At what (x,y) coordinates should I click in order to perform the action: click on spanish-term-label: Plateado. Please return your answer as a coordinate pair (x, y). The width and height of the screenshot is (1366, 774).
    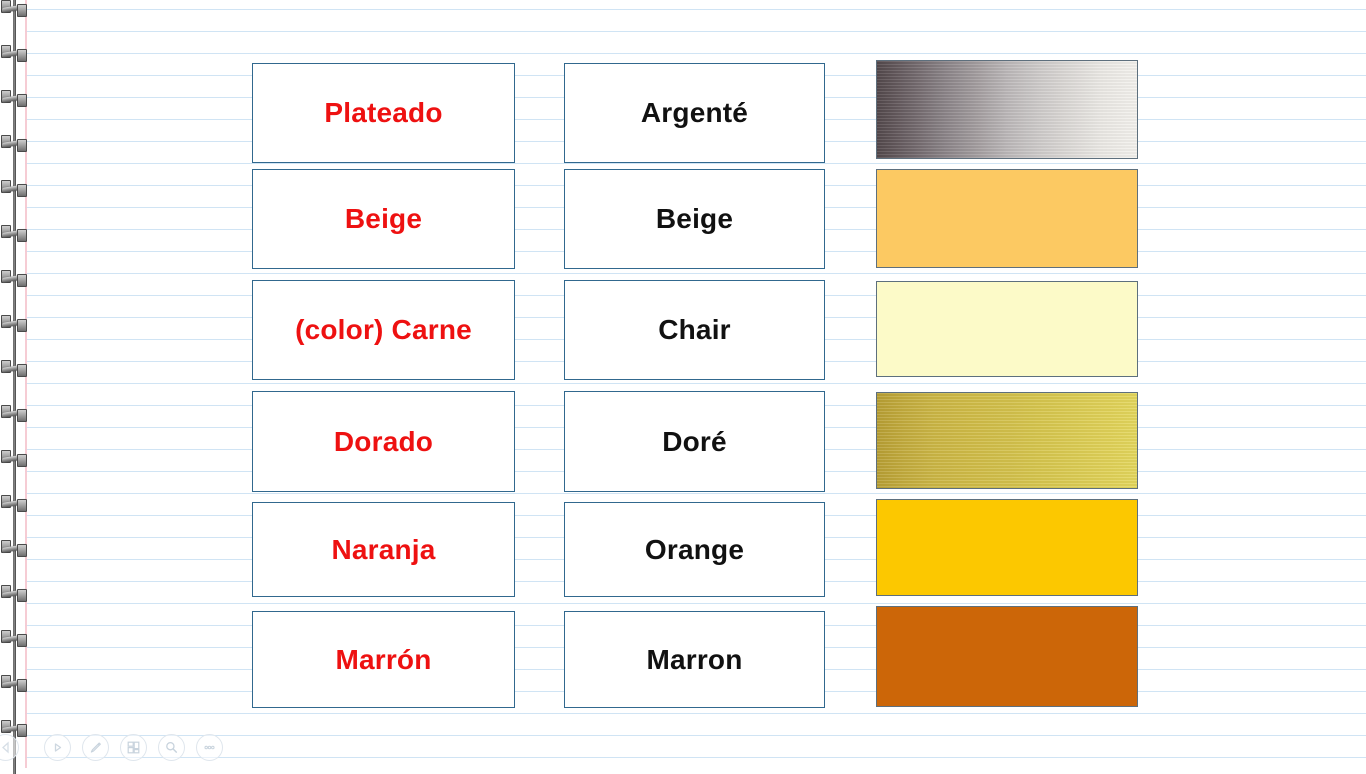
    Looking at the image, I should click on (383, 112).